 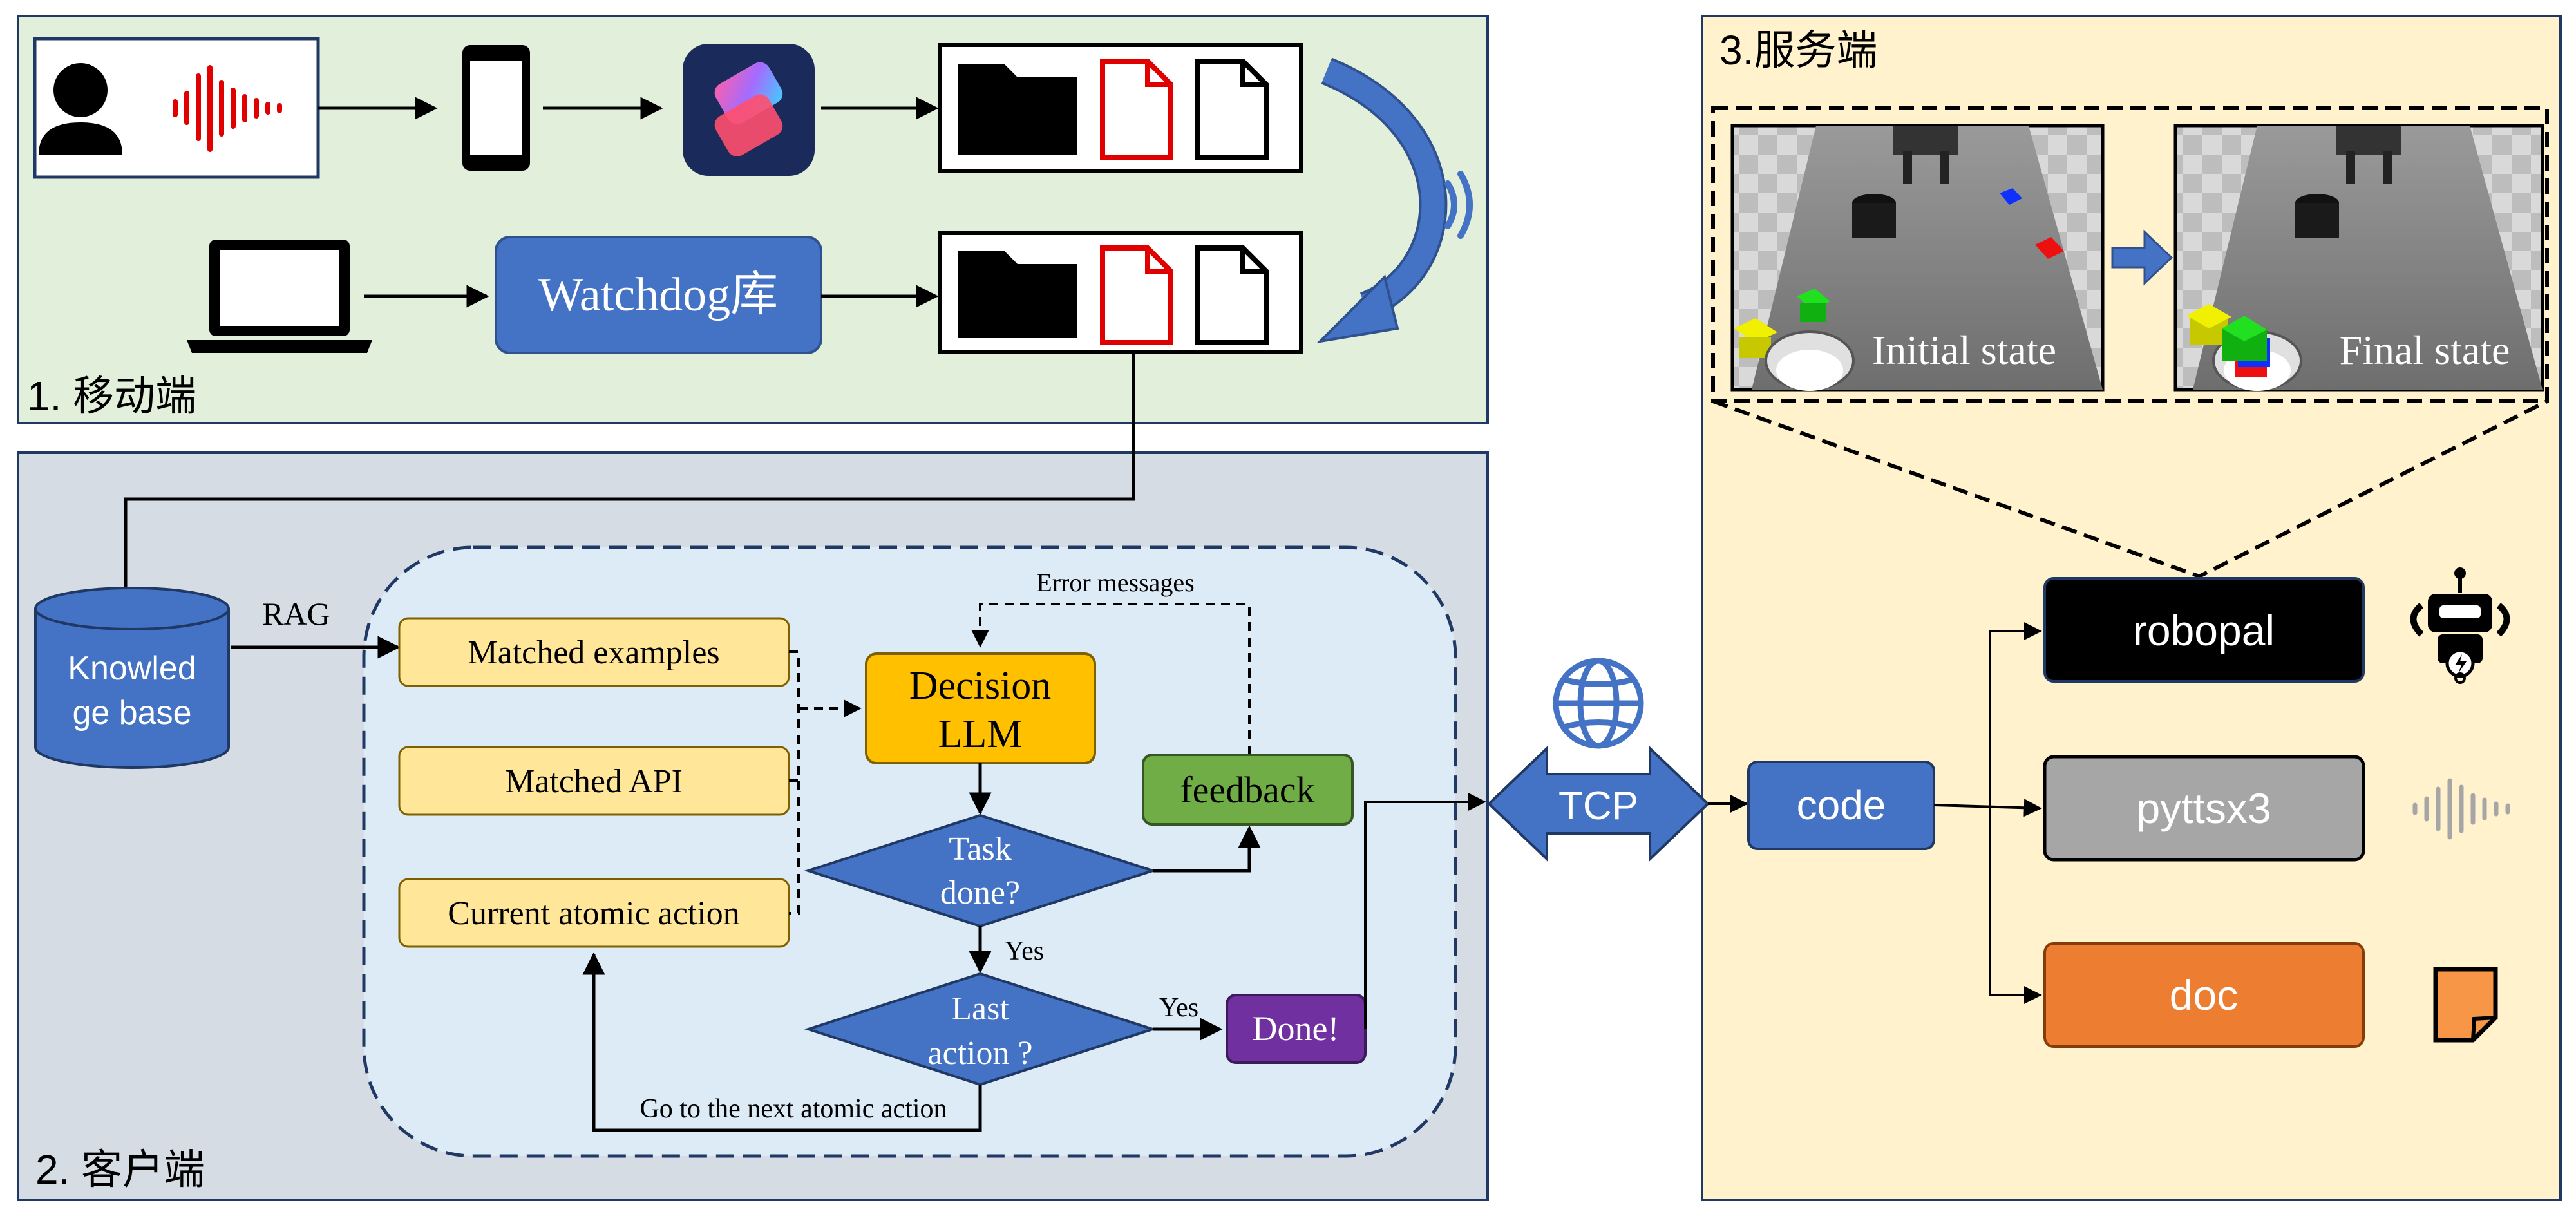 I want to click on next-action-label: Go to the next atomic action, so click(x=793, y=1109).